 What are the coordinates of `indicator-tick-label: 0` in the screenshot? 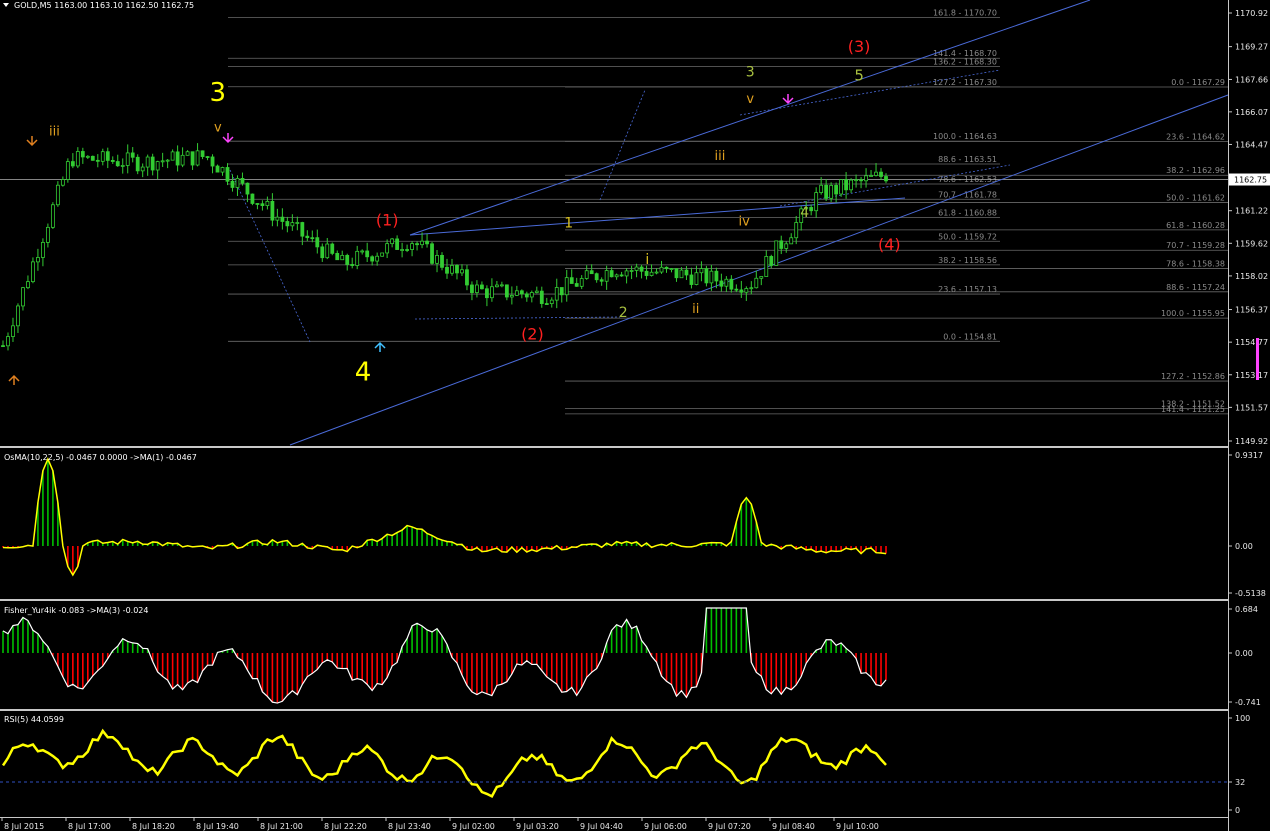 It's located at (1237, 810).